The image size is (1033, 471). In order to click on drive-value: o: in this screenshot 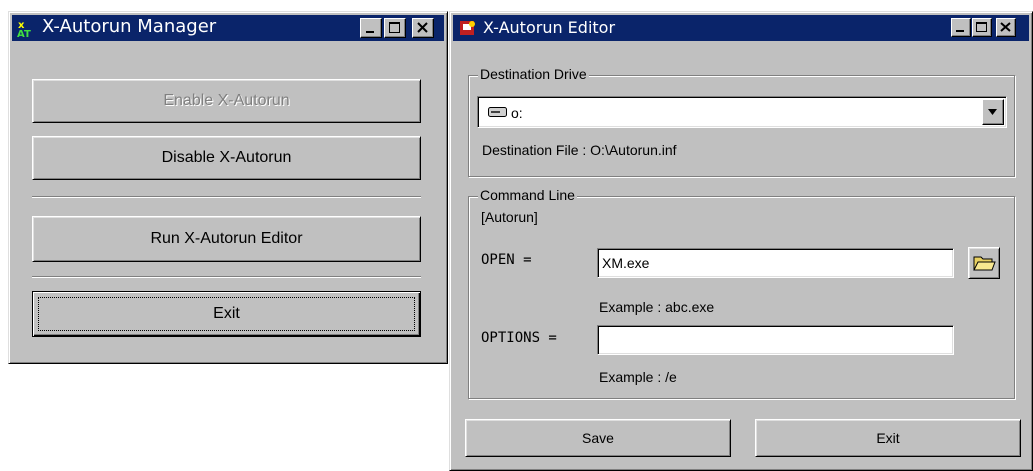, I will do `click(517, 113)`.